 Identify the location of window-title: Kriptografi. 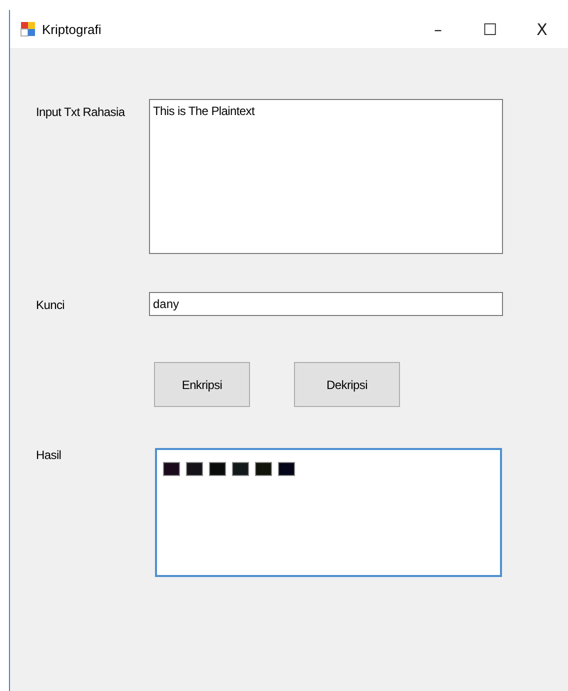
(72, 29).